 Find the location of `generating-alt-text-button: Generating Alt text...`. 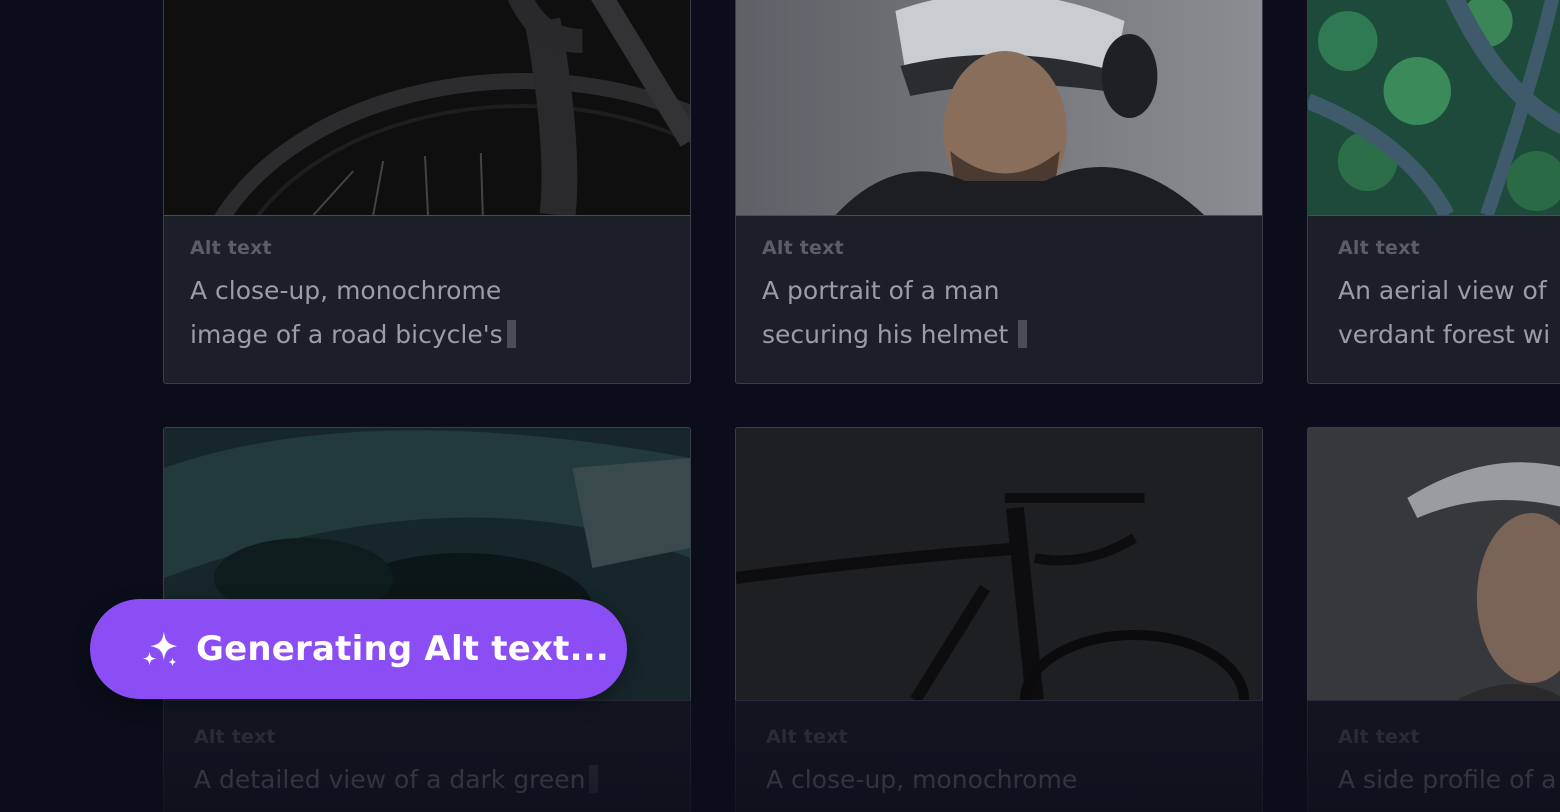

generating-alt-text-button: Generating Alt text... is located at coordinates (358, 649).